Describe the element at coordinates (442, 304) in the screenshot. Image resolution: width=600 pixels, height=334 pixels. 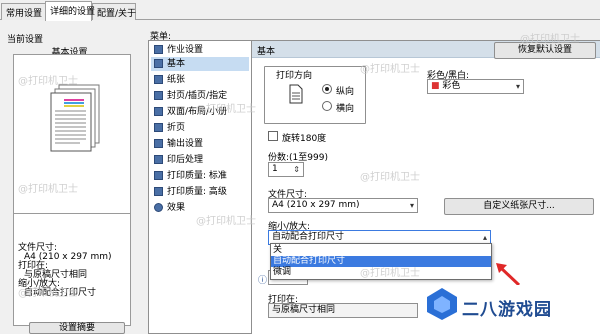
I see `badge-logo-icon` at that location.